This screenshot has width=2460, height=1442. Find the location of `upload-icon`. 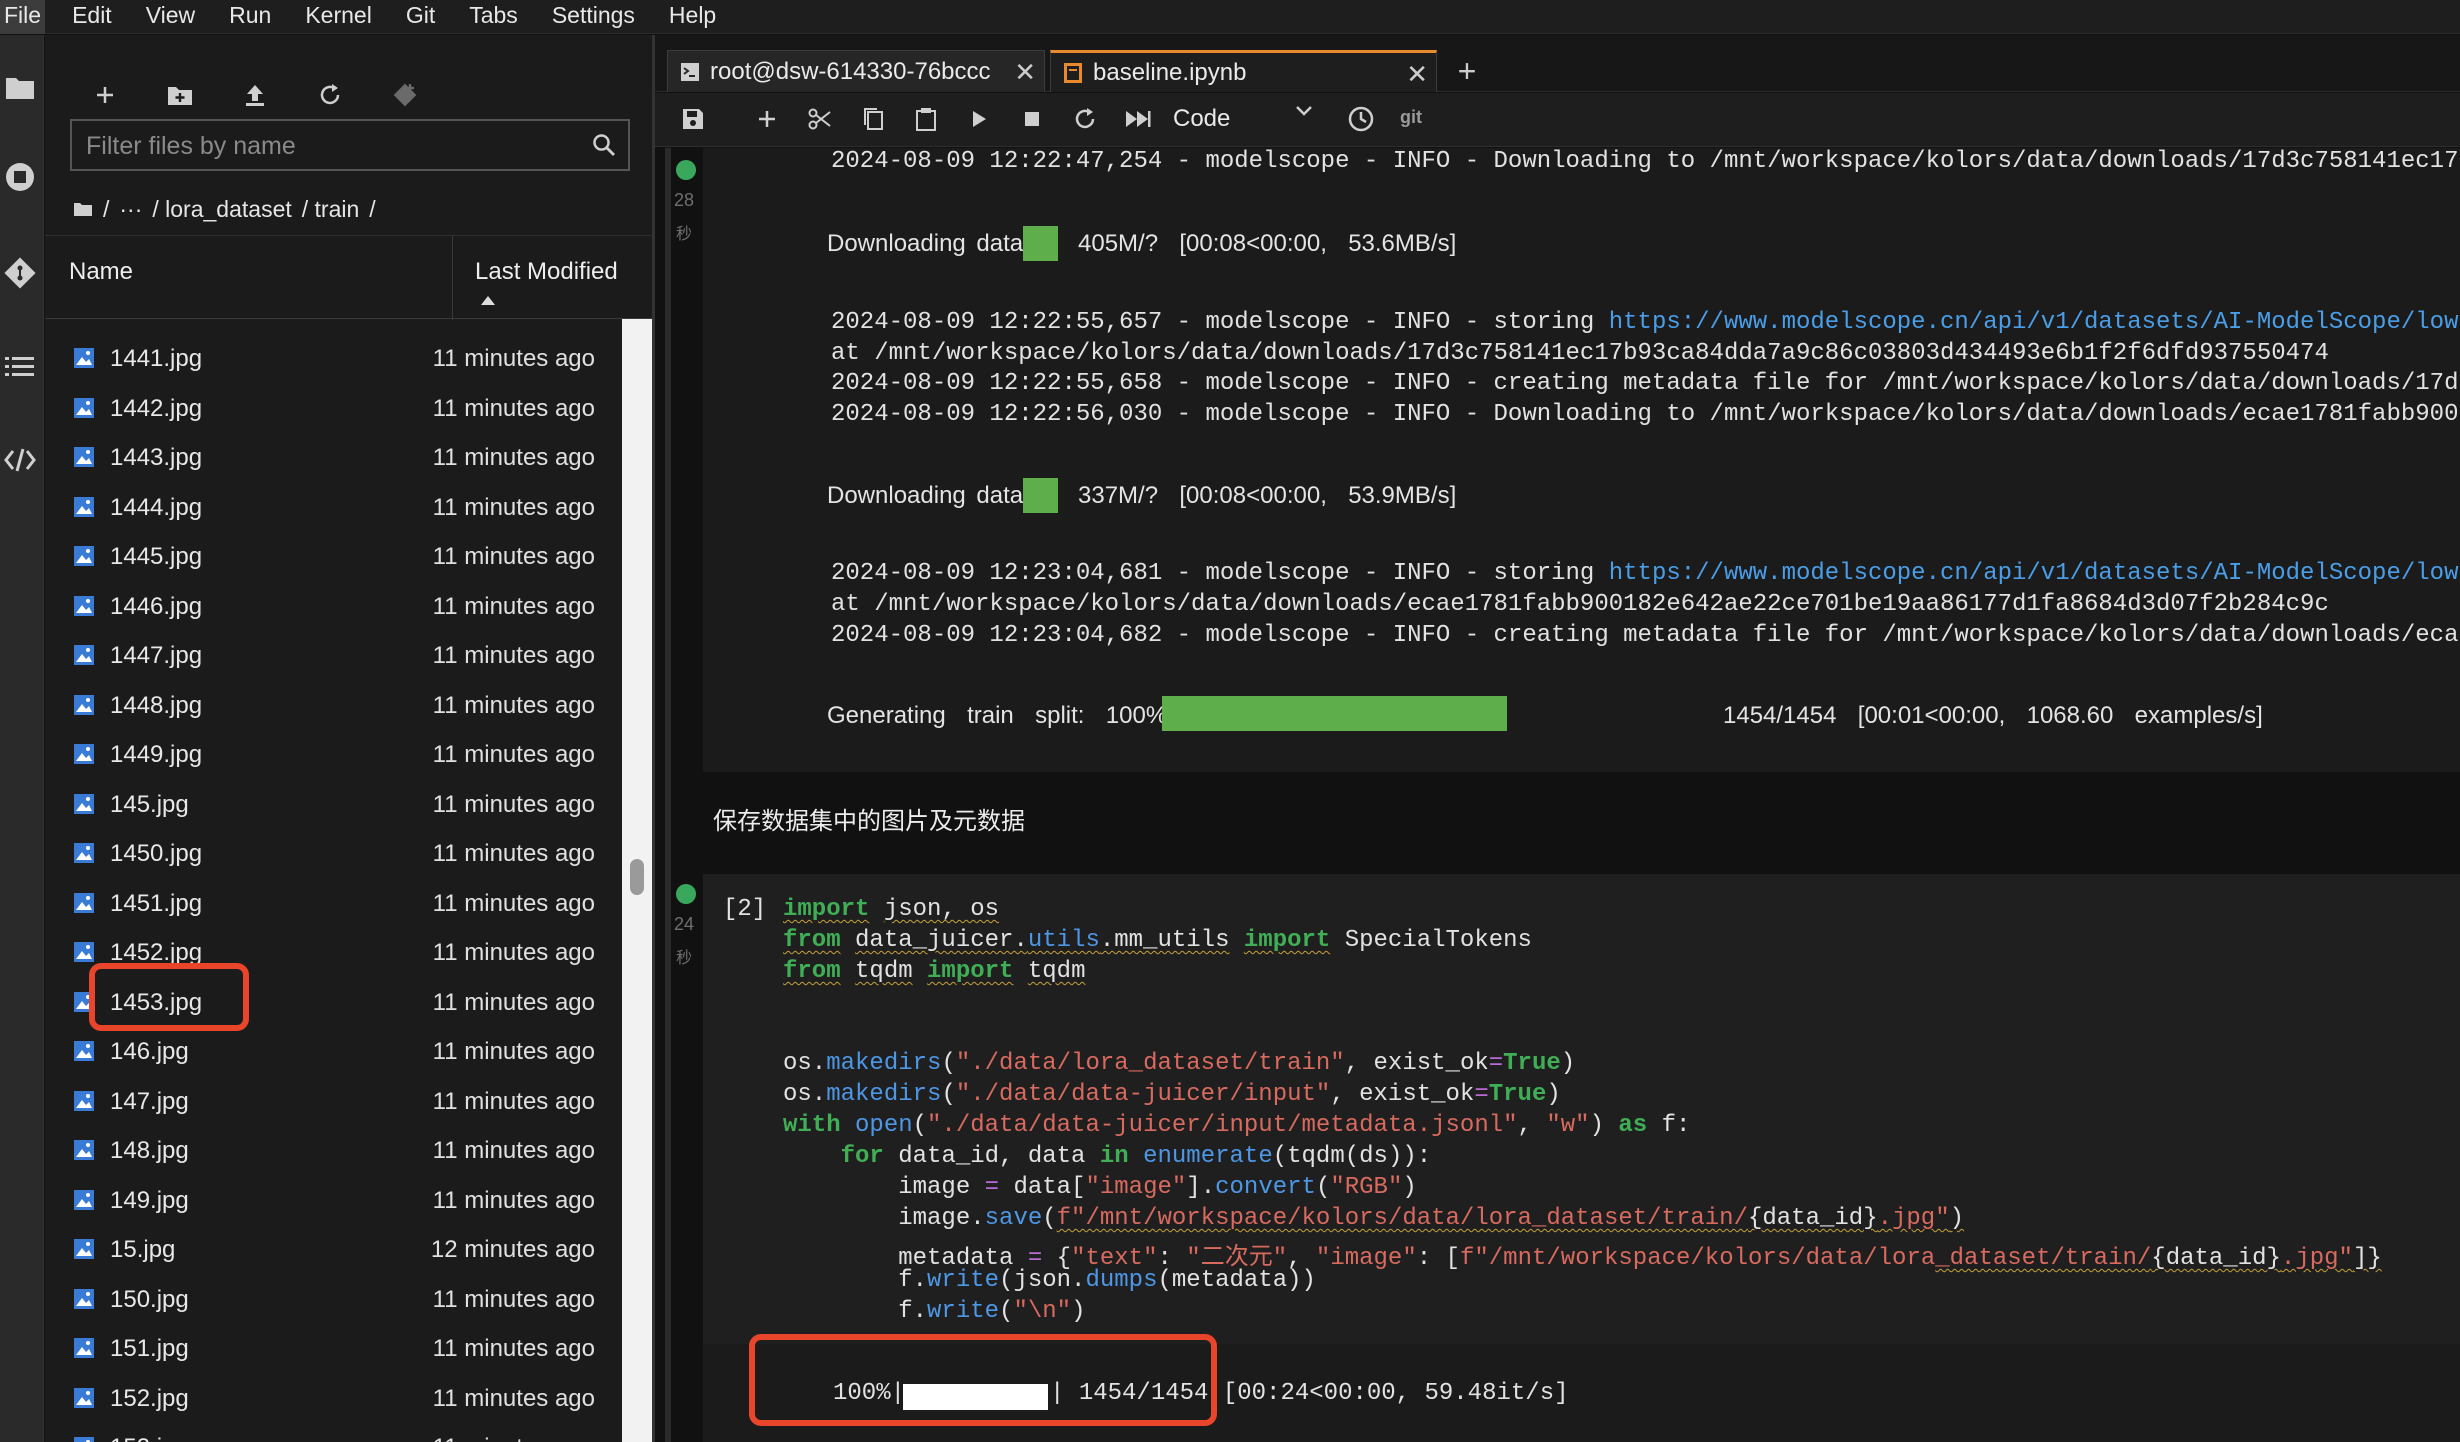

upload-icon is located at coordinates (255, 95).